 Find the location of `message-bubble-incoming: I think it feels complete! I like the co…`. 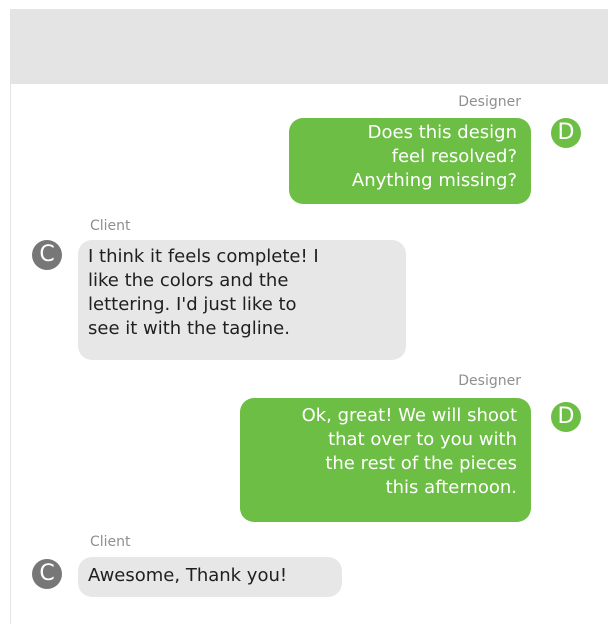

message-bubble-incoming: I think it feels complete! I like the co… is located at coordinates (242, 300).